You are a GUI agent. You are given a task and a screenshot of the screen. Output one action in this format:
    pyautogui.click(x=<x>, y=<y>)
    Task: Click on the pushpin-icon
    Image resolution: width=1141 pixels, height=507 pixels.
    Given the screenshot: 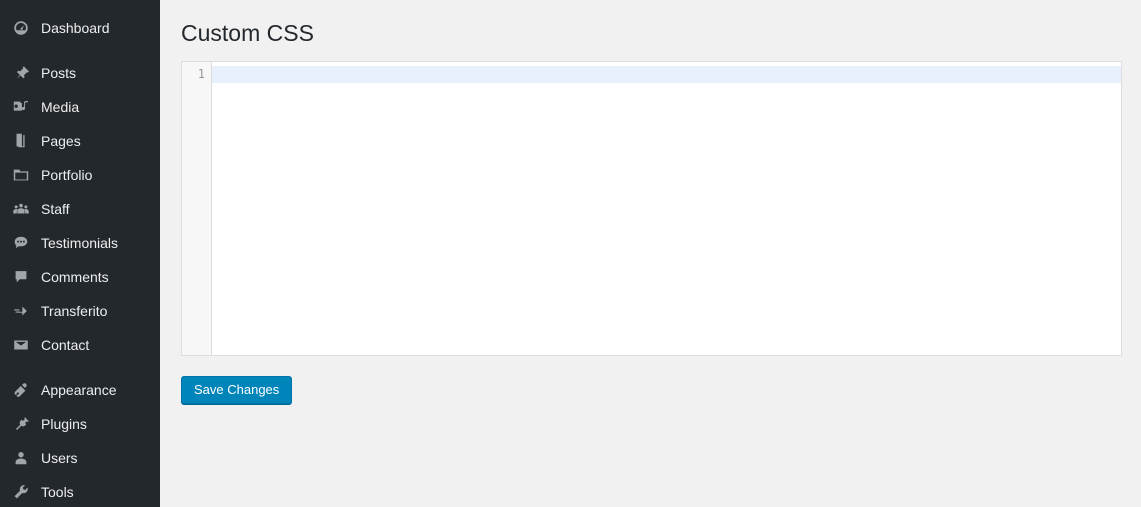 What is the action you would take?
    pyautogui.click(x=21, y=73)
    